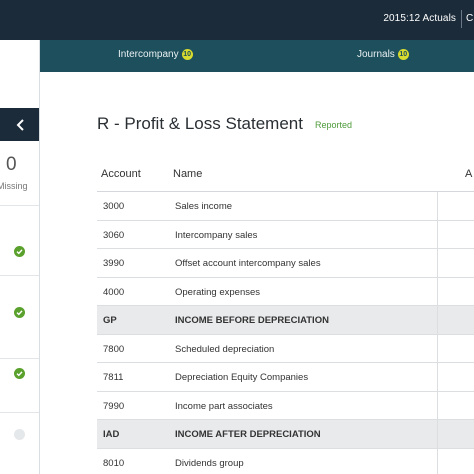 The width and height of the screenshot is (474, 474). I want to click on account-cell: 7811, so click(113, 377).